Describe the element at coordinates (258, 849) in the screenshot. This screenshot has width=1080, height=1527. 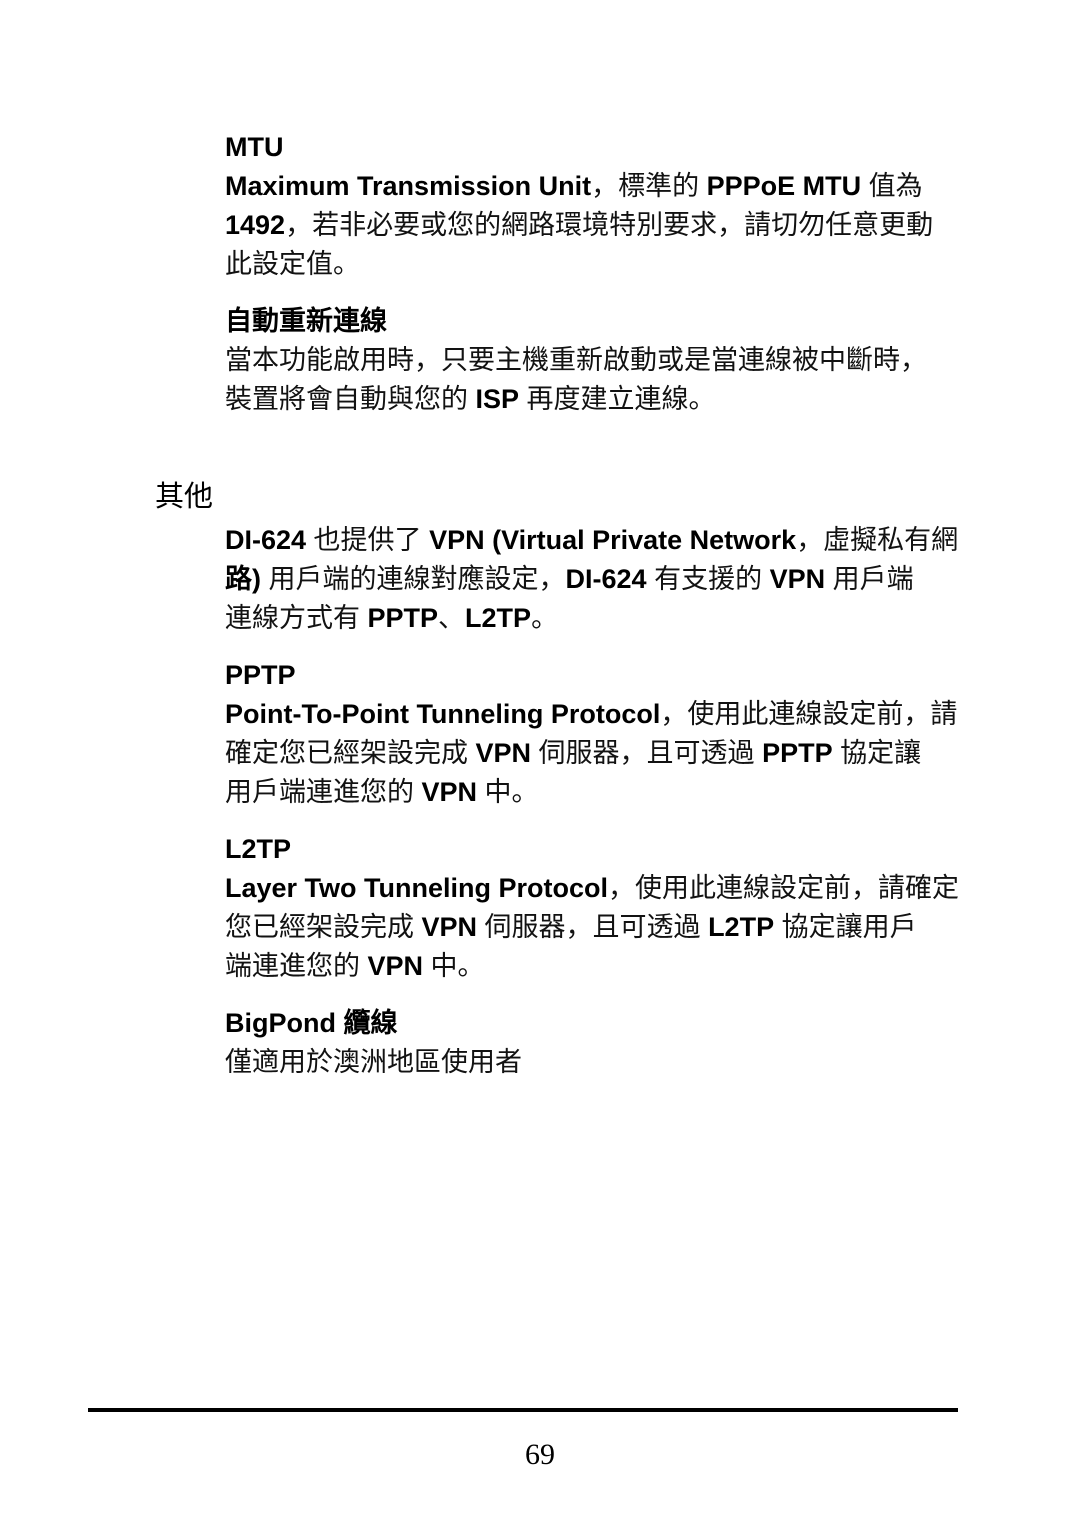
I see `section-heading-l2tp: L2TP` at that location.